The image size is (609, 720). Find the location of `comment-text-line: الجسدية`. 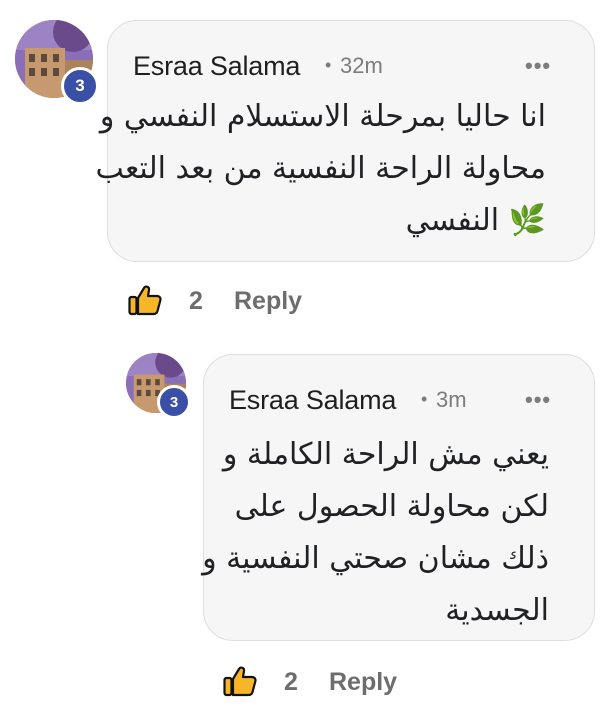

comment-text-line: الجسدية is located at coordinates (497, 610).